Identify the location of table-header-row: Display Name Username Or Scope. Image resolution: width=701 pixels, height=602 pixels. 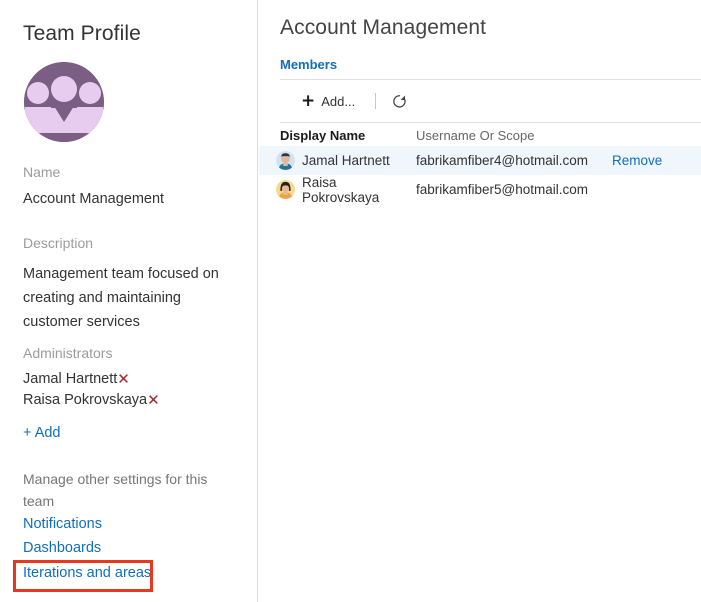
(480, 135).